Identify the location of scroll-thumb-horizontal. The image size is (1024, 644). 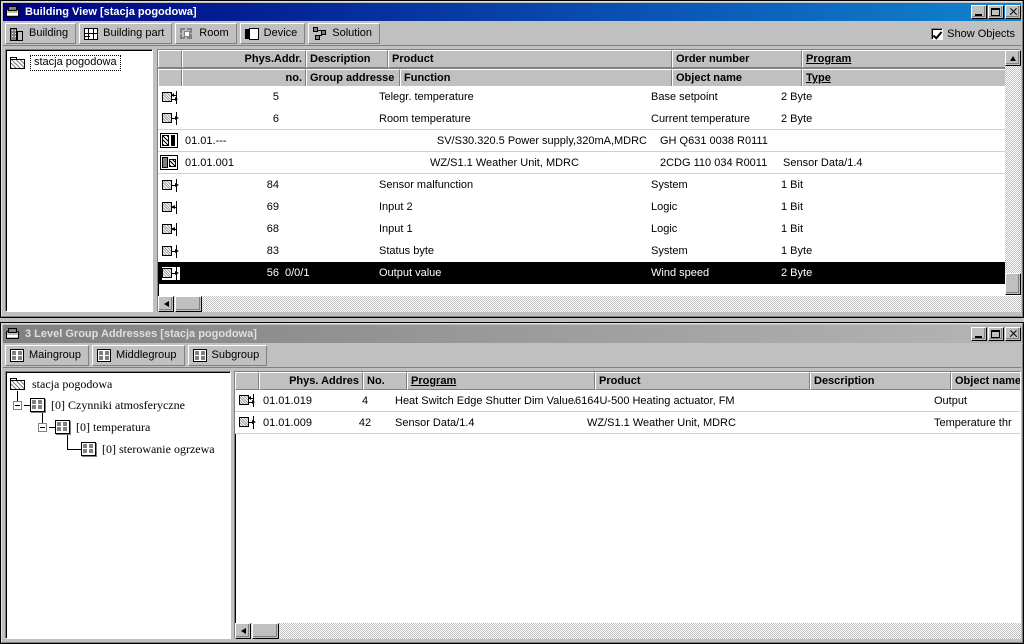
(188, 304).